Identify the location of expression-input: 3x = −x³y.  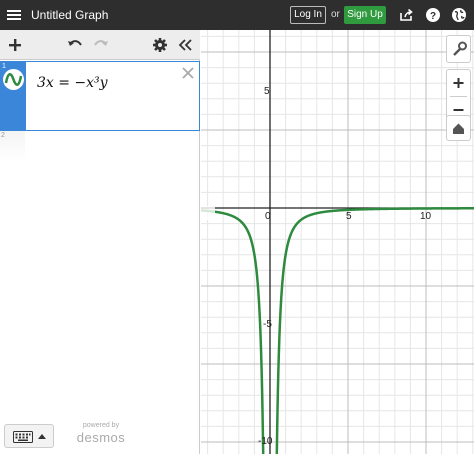
(72, 83).